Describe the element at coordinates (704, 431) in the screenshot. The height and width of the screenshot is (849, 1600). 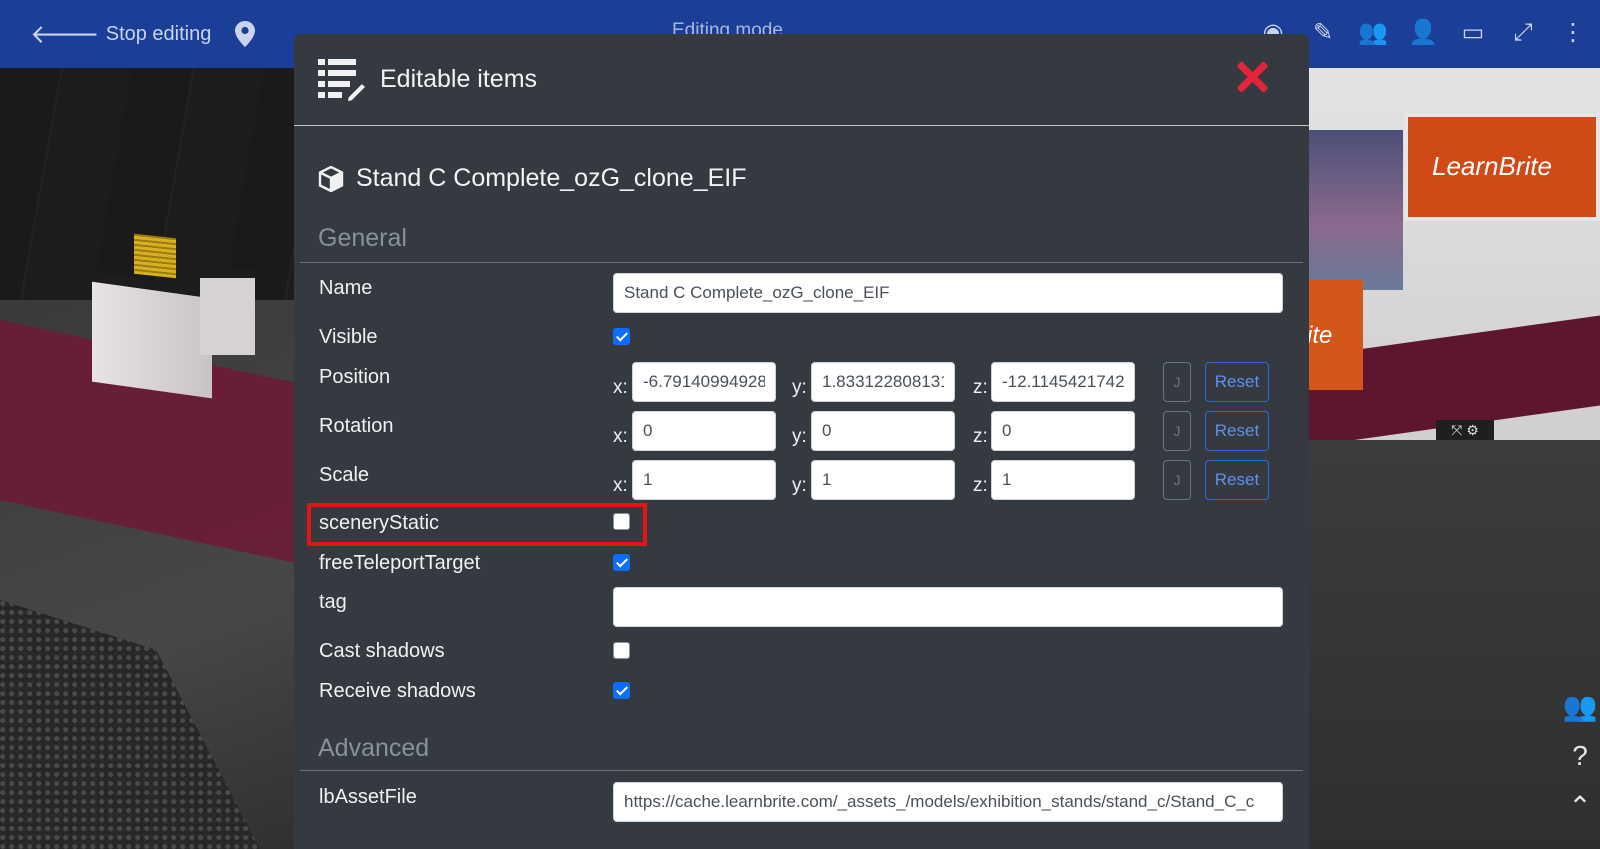
I see `rotation-x-input` at that location.